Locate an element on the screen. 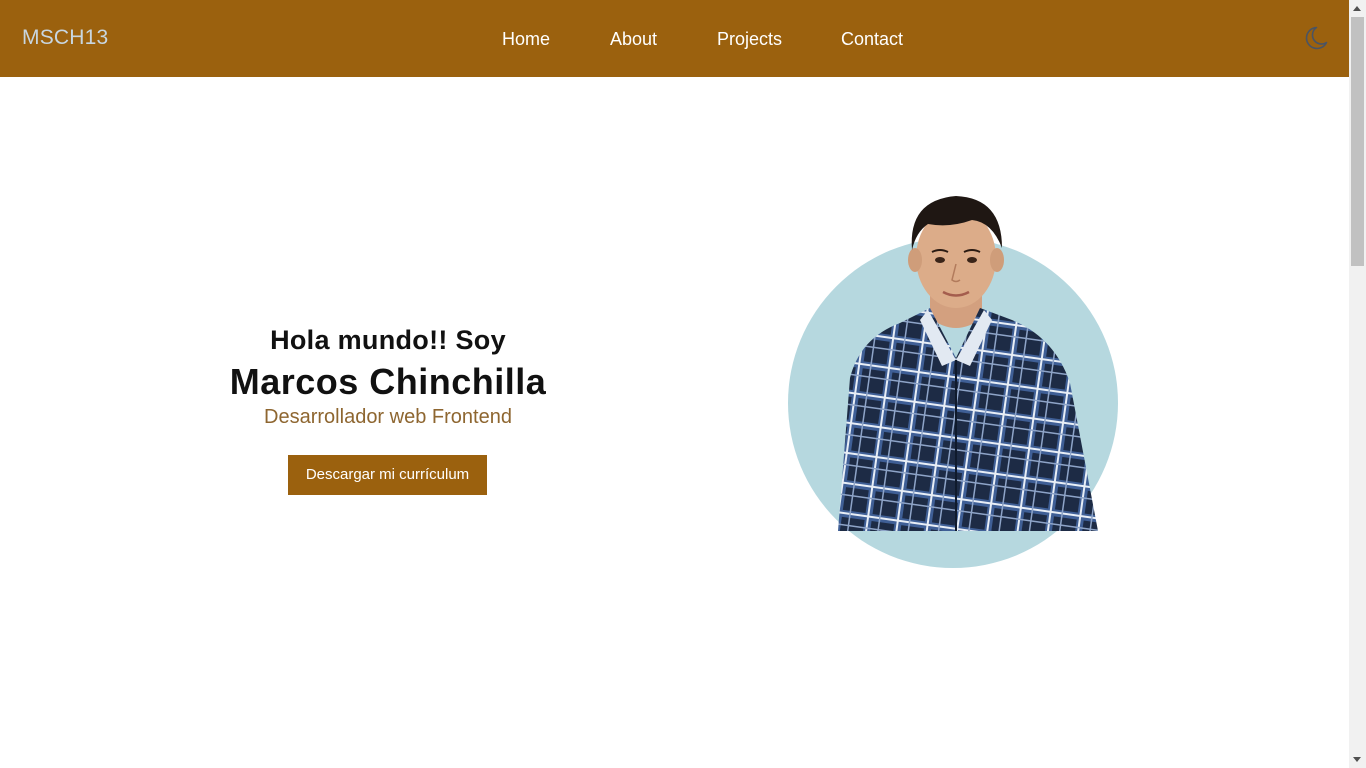 This screenshot has height=768, width=1366. nav-link-contact: Contact is located at coordinates (872, 39).